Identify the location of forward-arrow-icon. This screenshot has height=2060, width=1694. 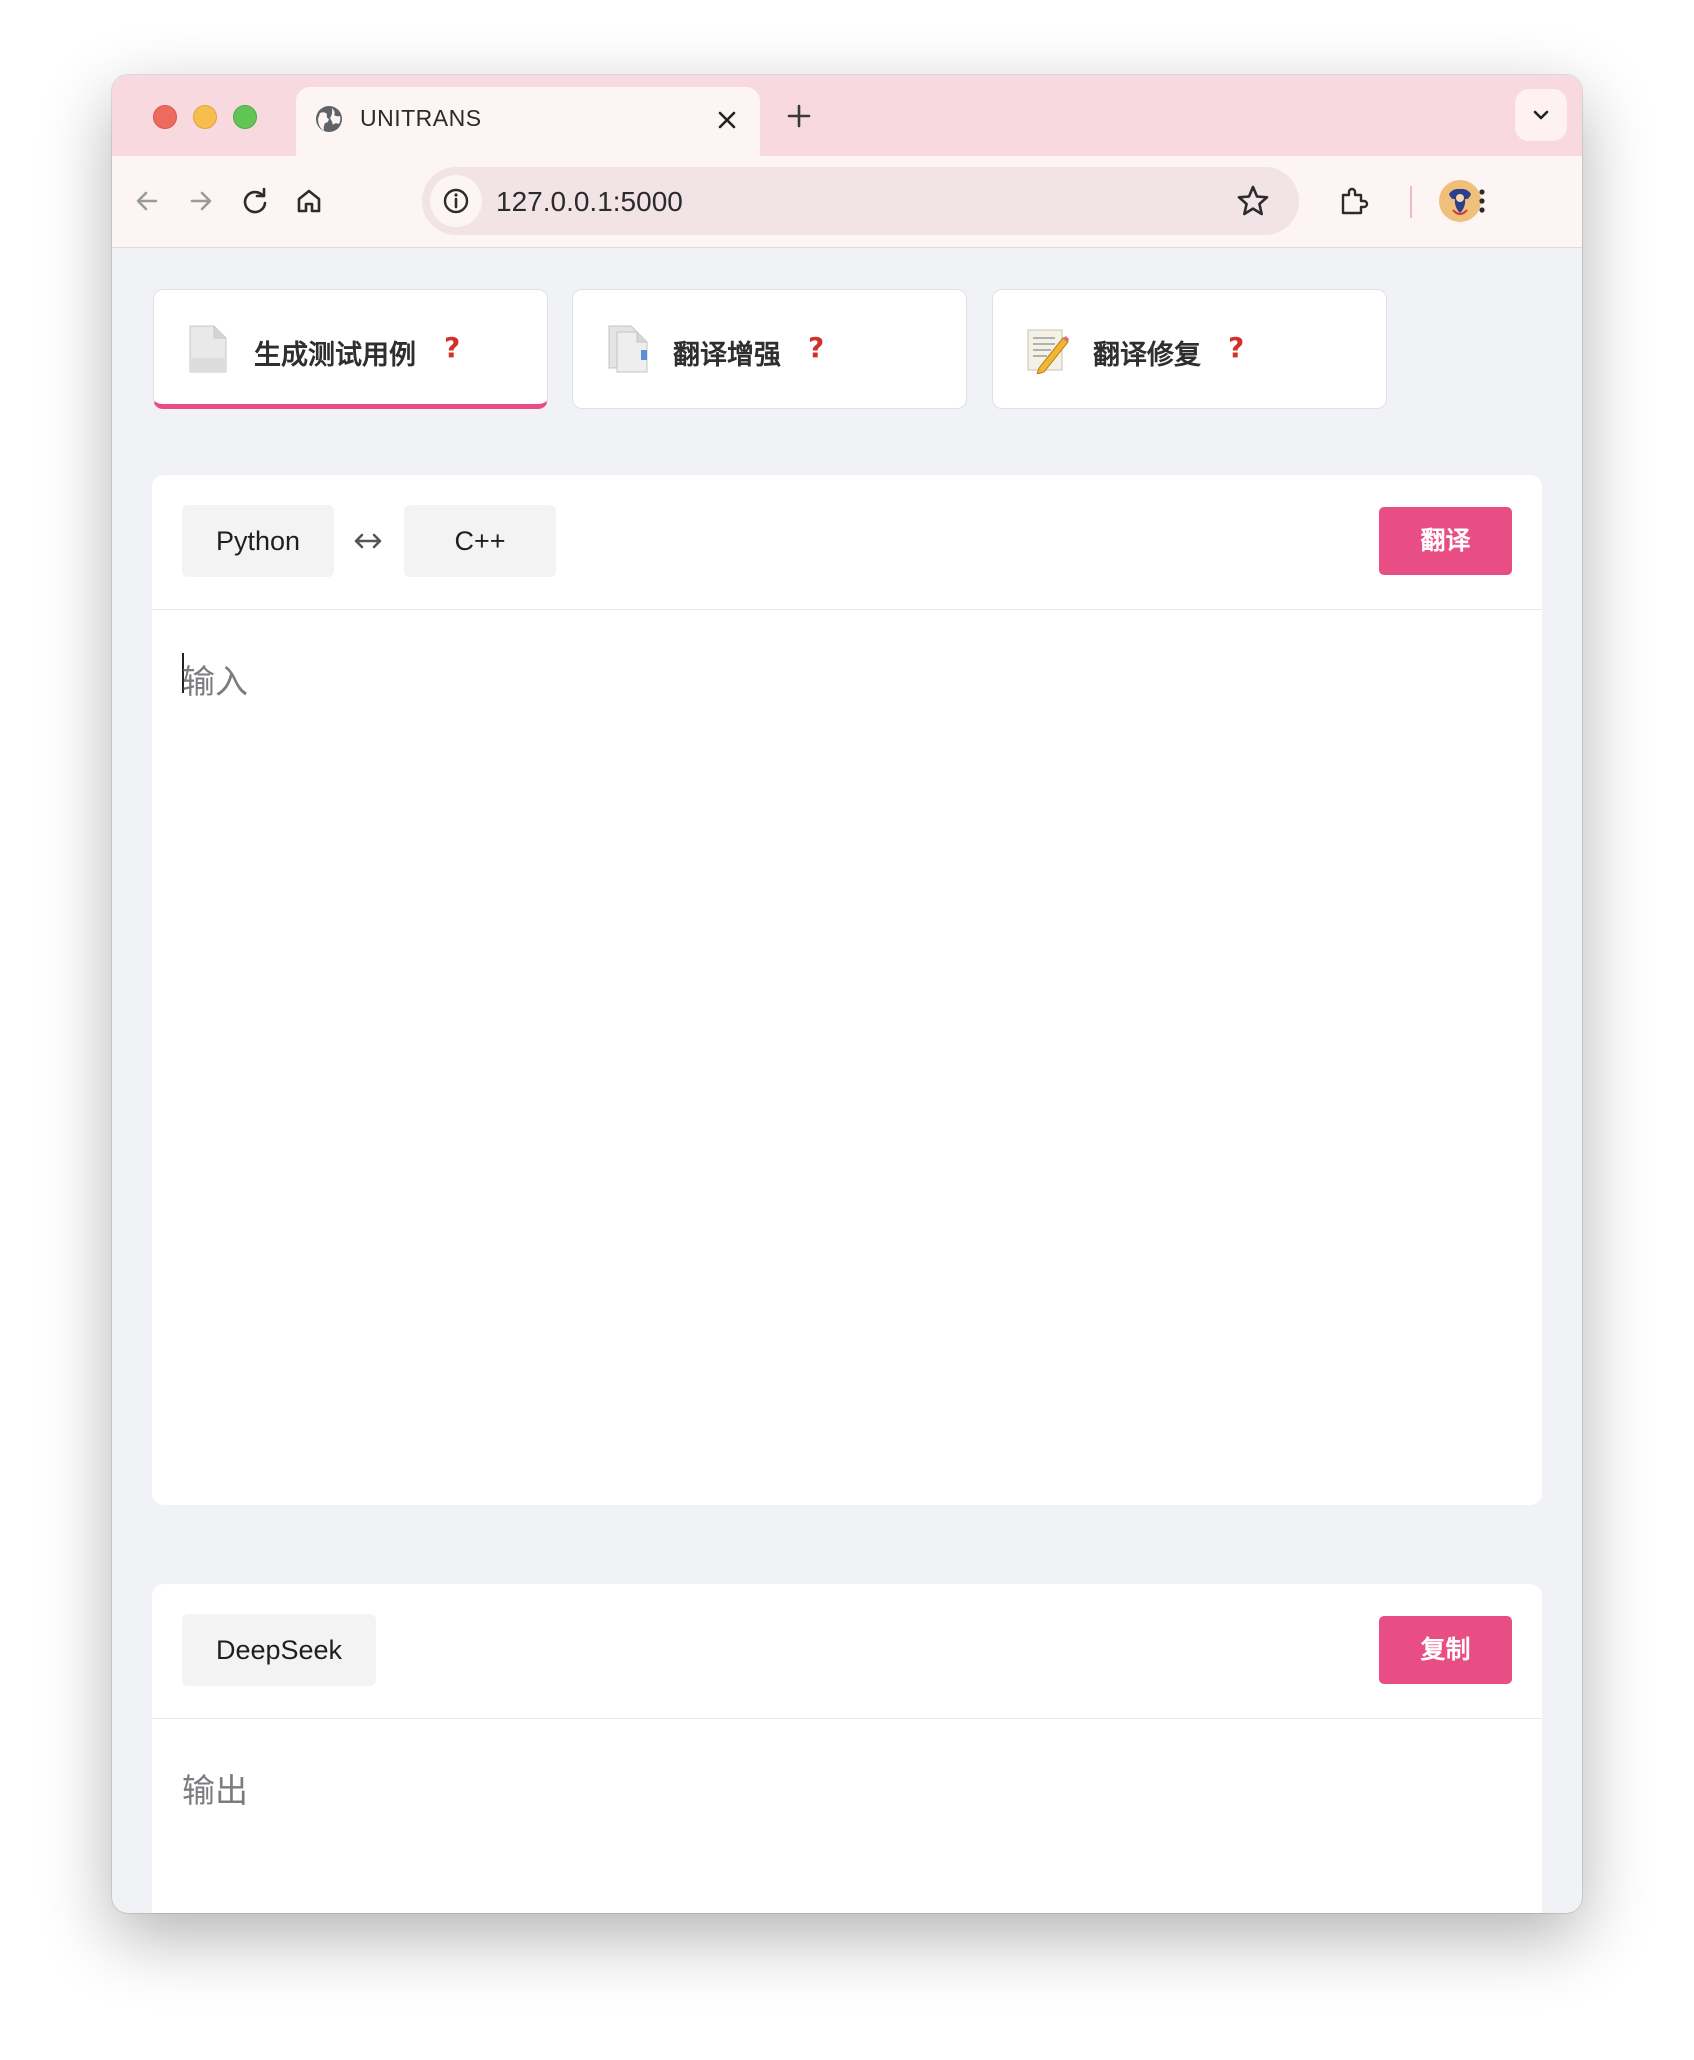
(201, 201).